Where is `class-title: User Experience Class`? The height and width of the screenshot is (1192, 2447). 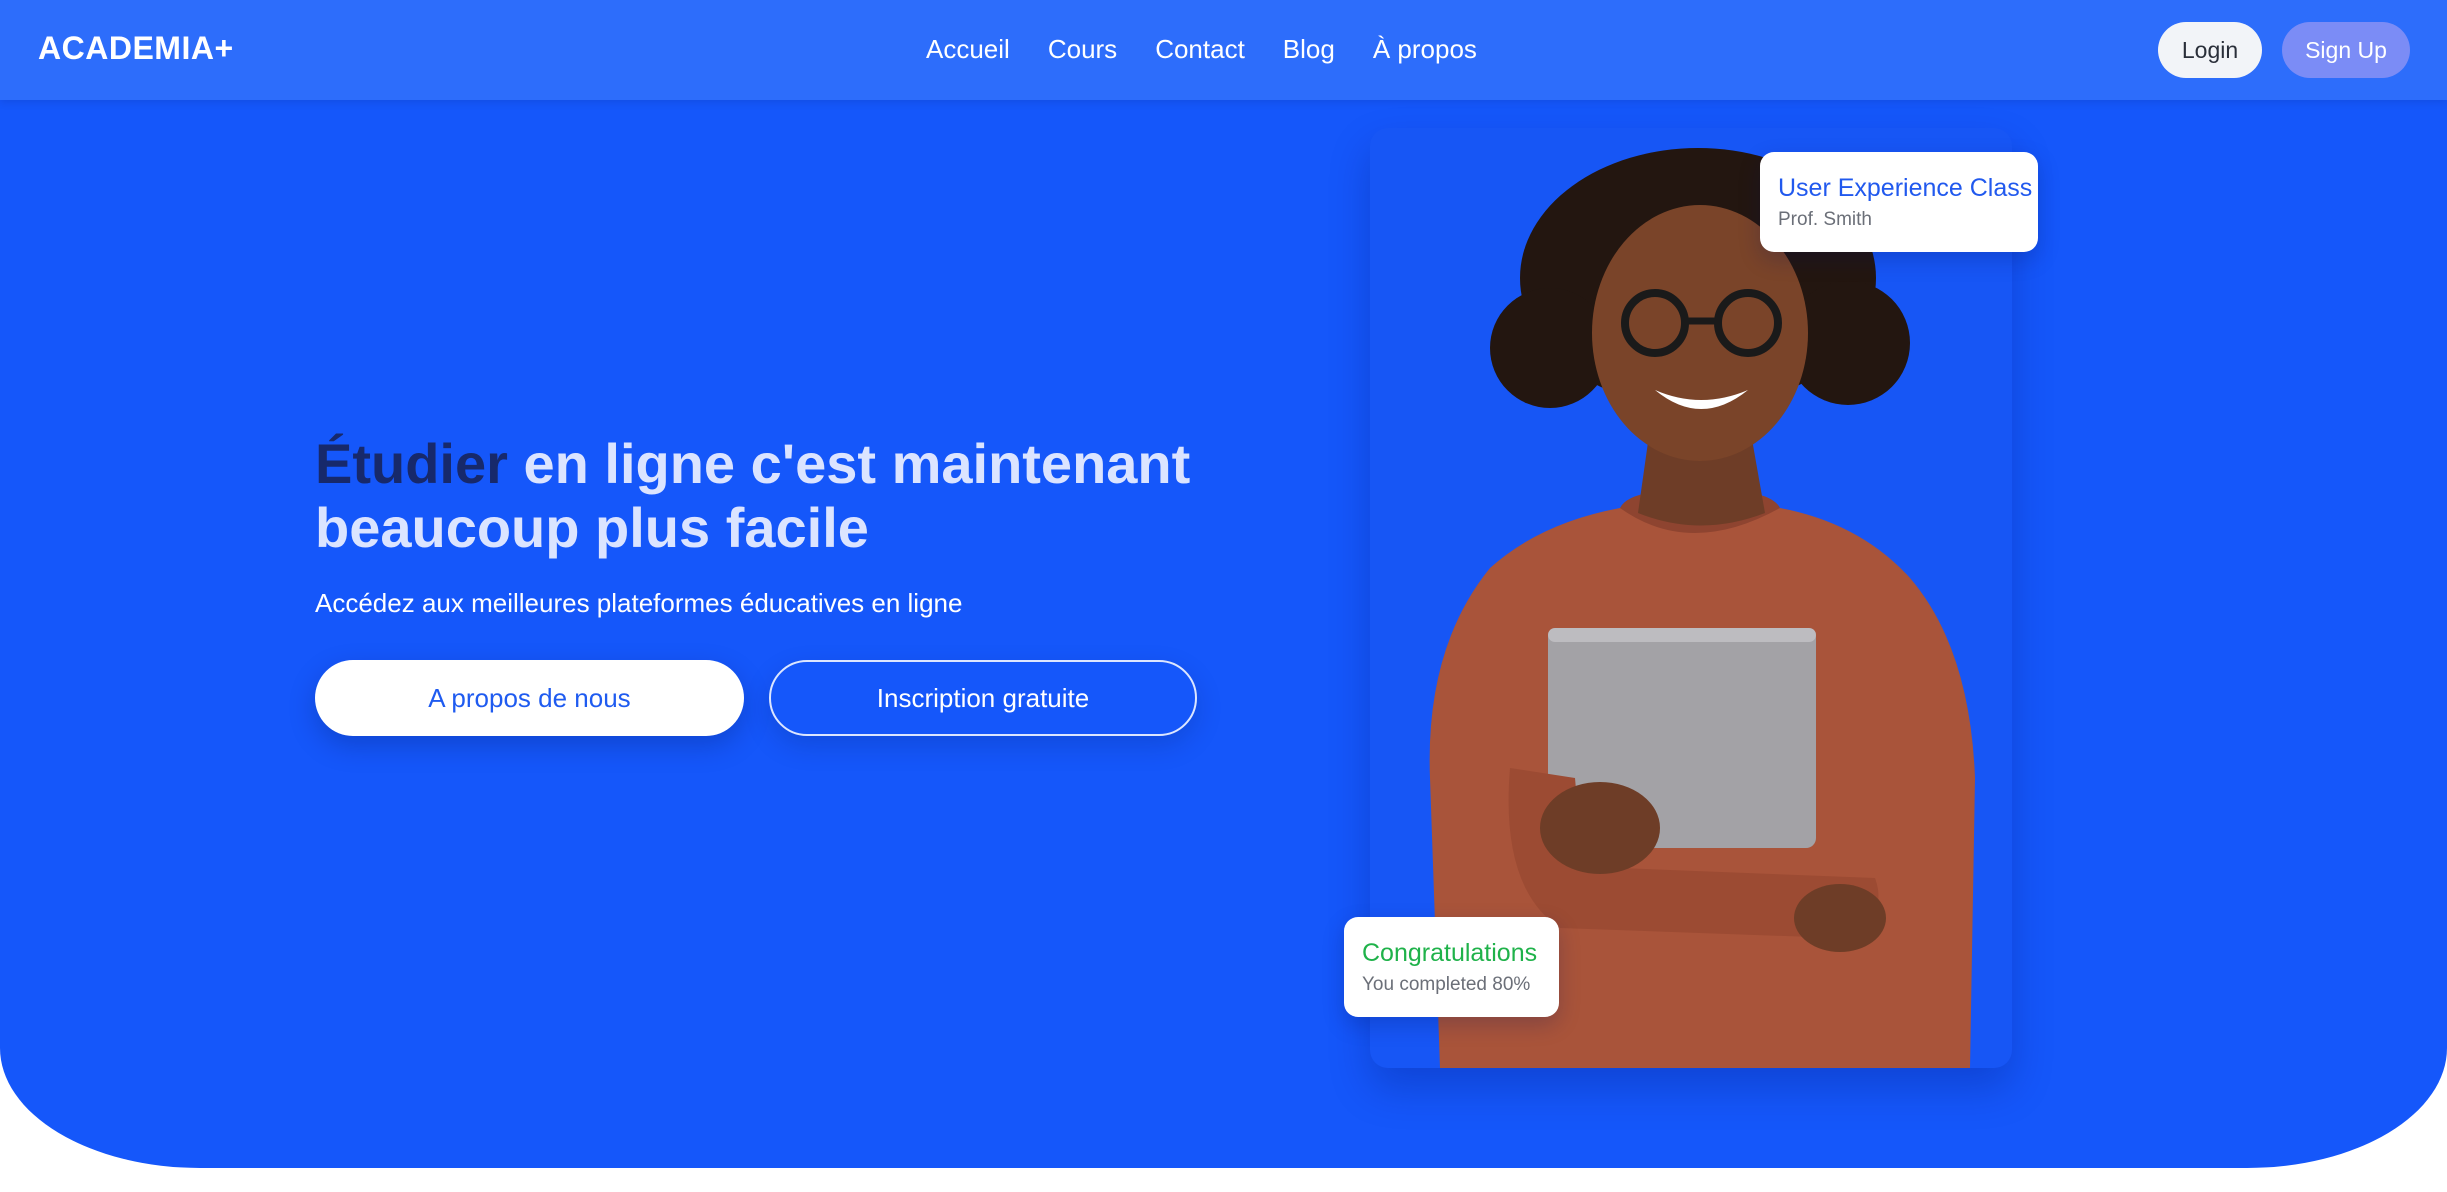
class-title: User Experience Class is located at coordinates (1905, 188).